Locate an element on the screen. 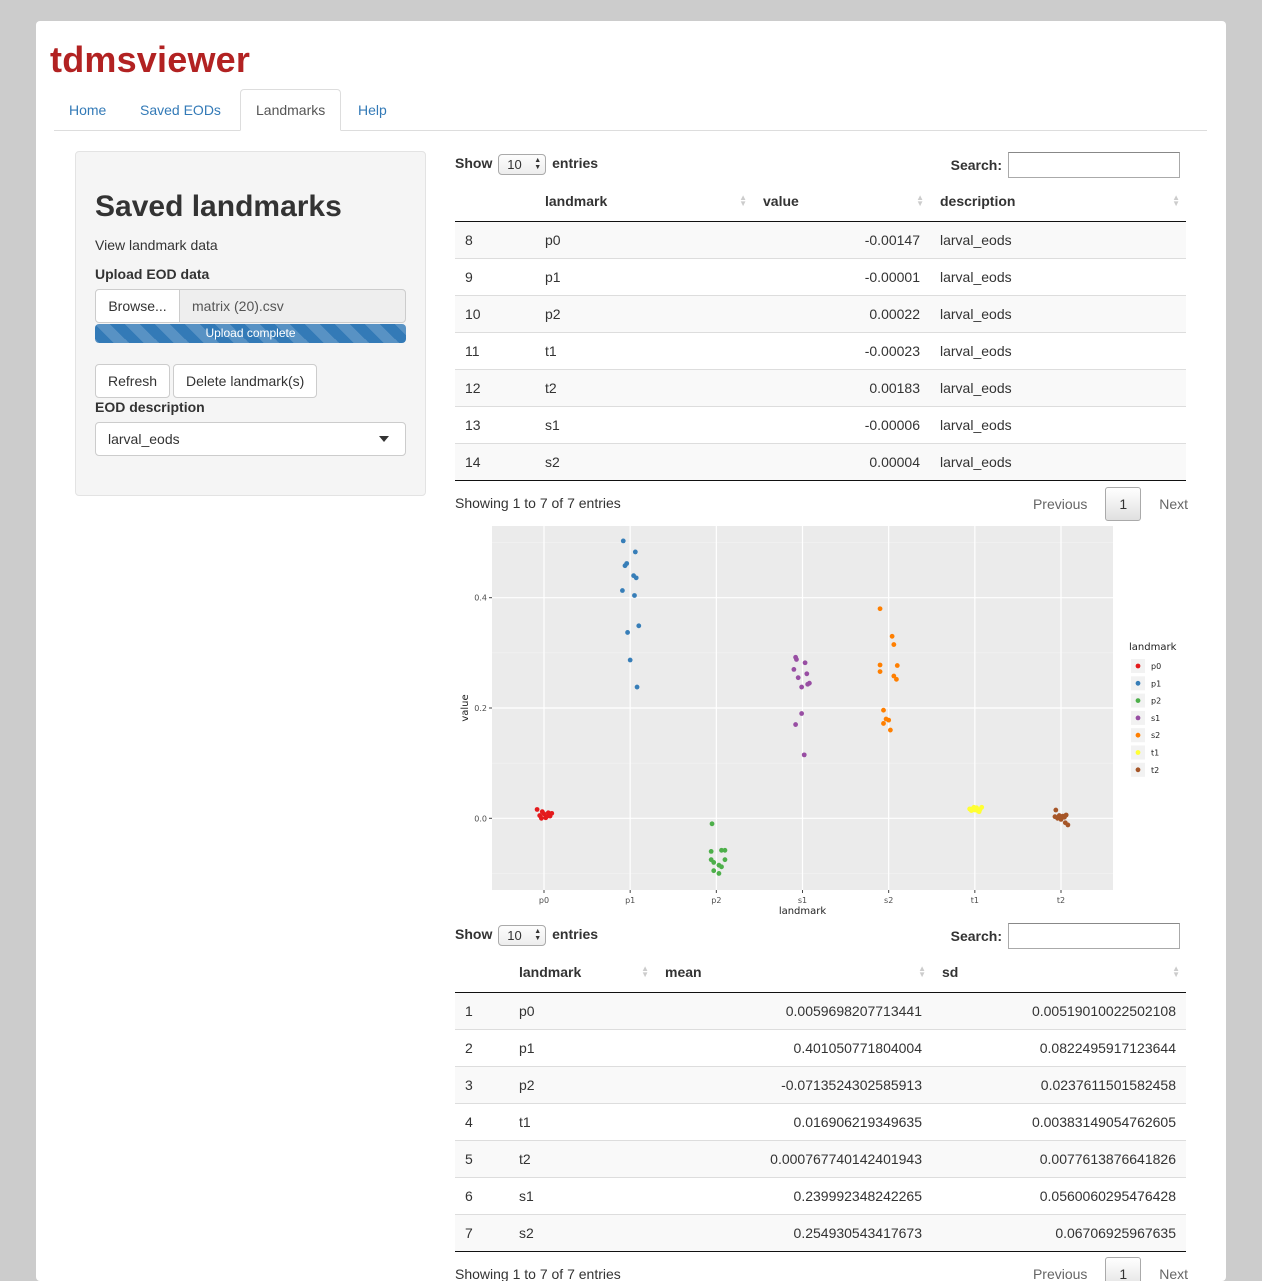 The width and height of the screenshot is (1262, 1281). table-row: 11 t1 -0.00023 larval_eods is located at coordinates (820, 350).